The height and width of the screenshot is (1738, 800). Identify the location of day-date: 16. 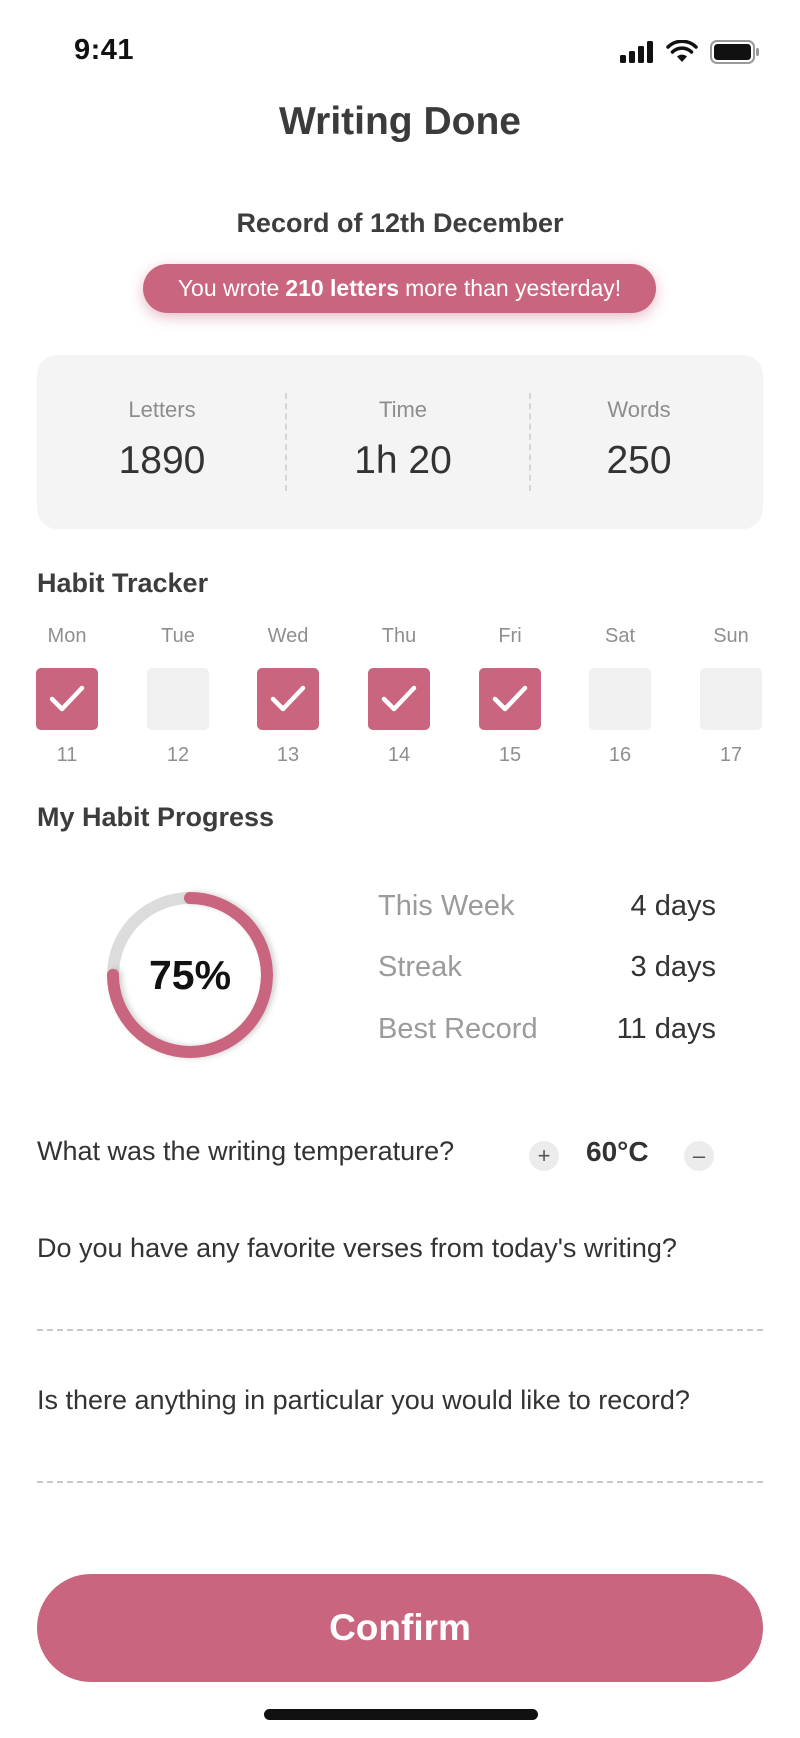
(620, 755).